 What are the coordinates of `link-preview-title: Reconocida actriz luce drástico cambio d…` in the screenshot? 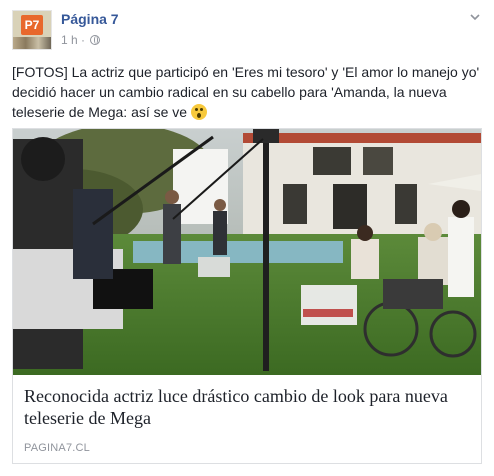 It's located at (249, 407).